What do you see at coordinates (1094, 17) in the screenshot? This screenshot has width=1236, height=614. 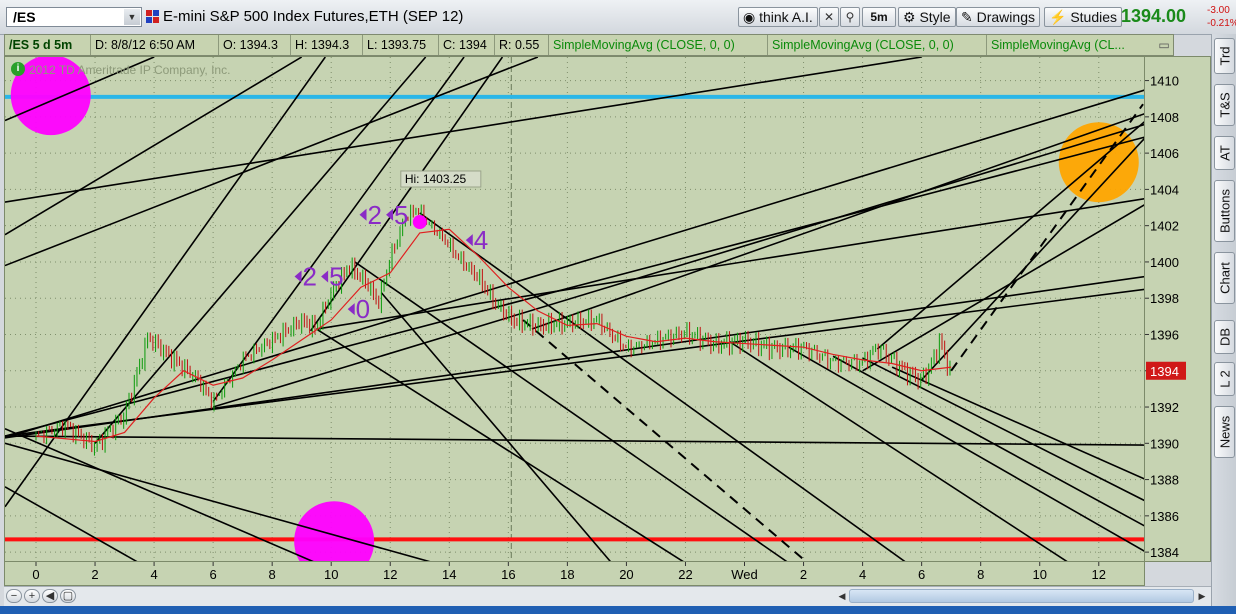 I see `studies-label: Studies` at bounding box center [1094, 17].